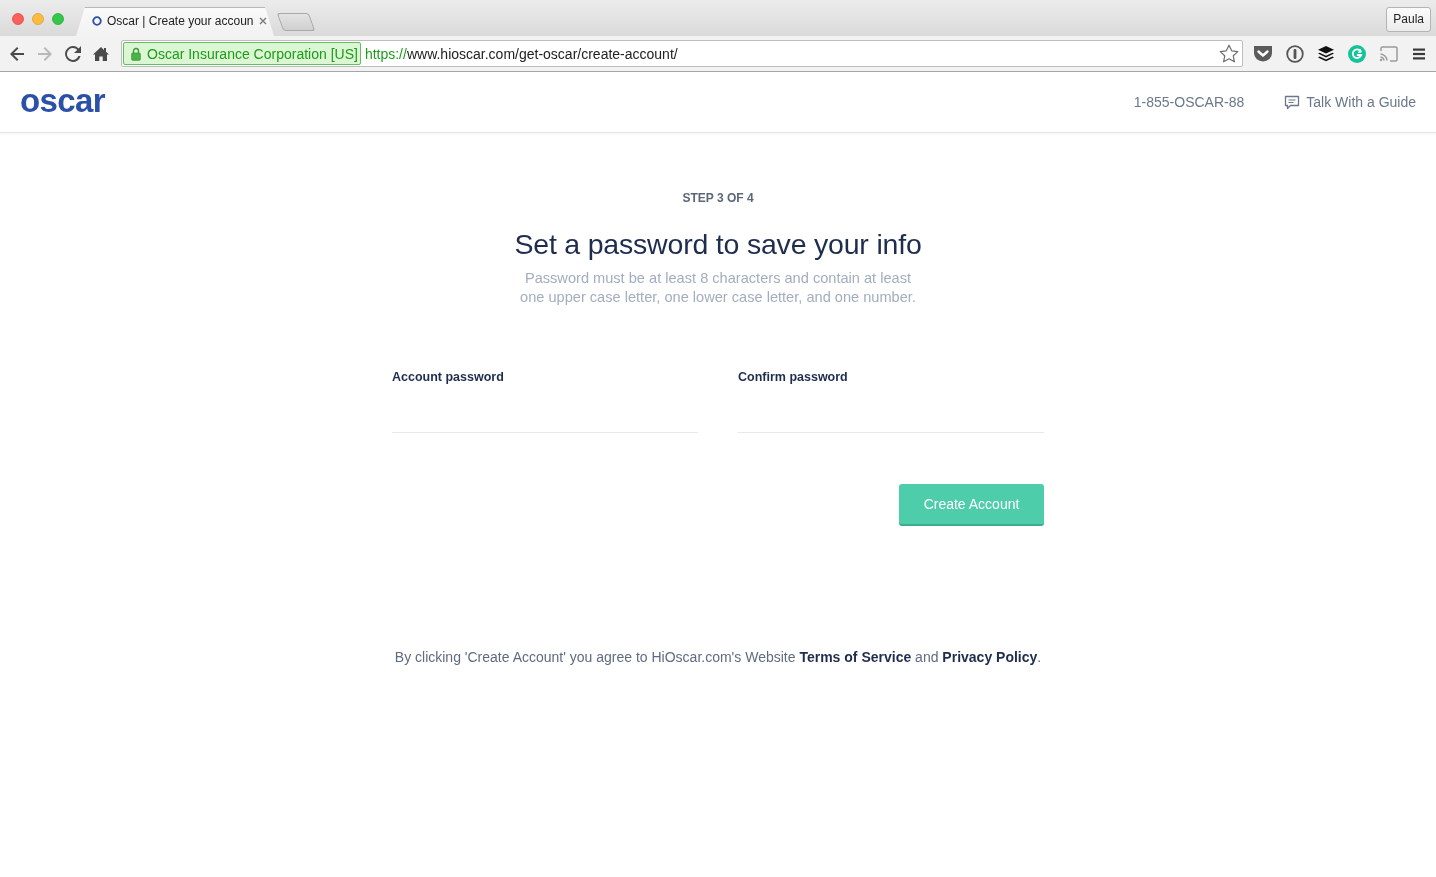 The width and height of the screenshot is (1436, 877). What do you see at coordinates (1295, 53) in the screenshot?
I see `keyhole-circle-icon` at bounding box center [1295, 53].